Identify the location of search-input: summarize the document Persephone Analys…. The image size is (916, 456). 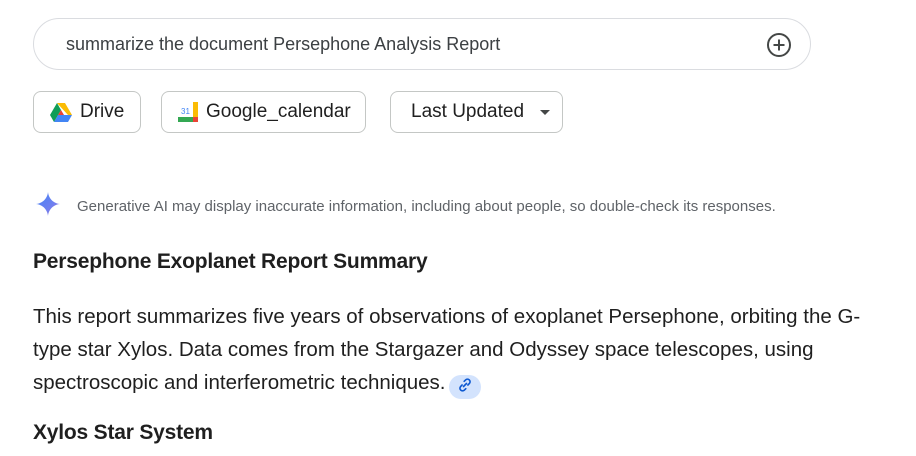
(283, 44).